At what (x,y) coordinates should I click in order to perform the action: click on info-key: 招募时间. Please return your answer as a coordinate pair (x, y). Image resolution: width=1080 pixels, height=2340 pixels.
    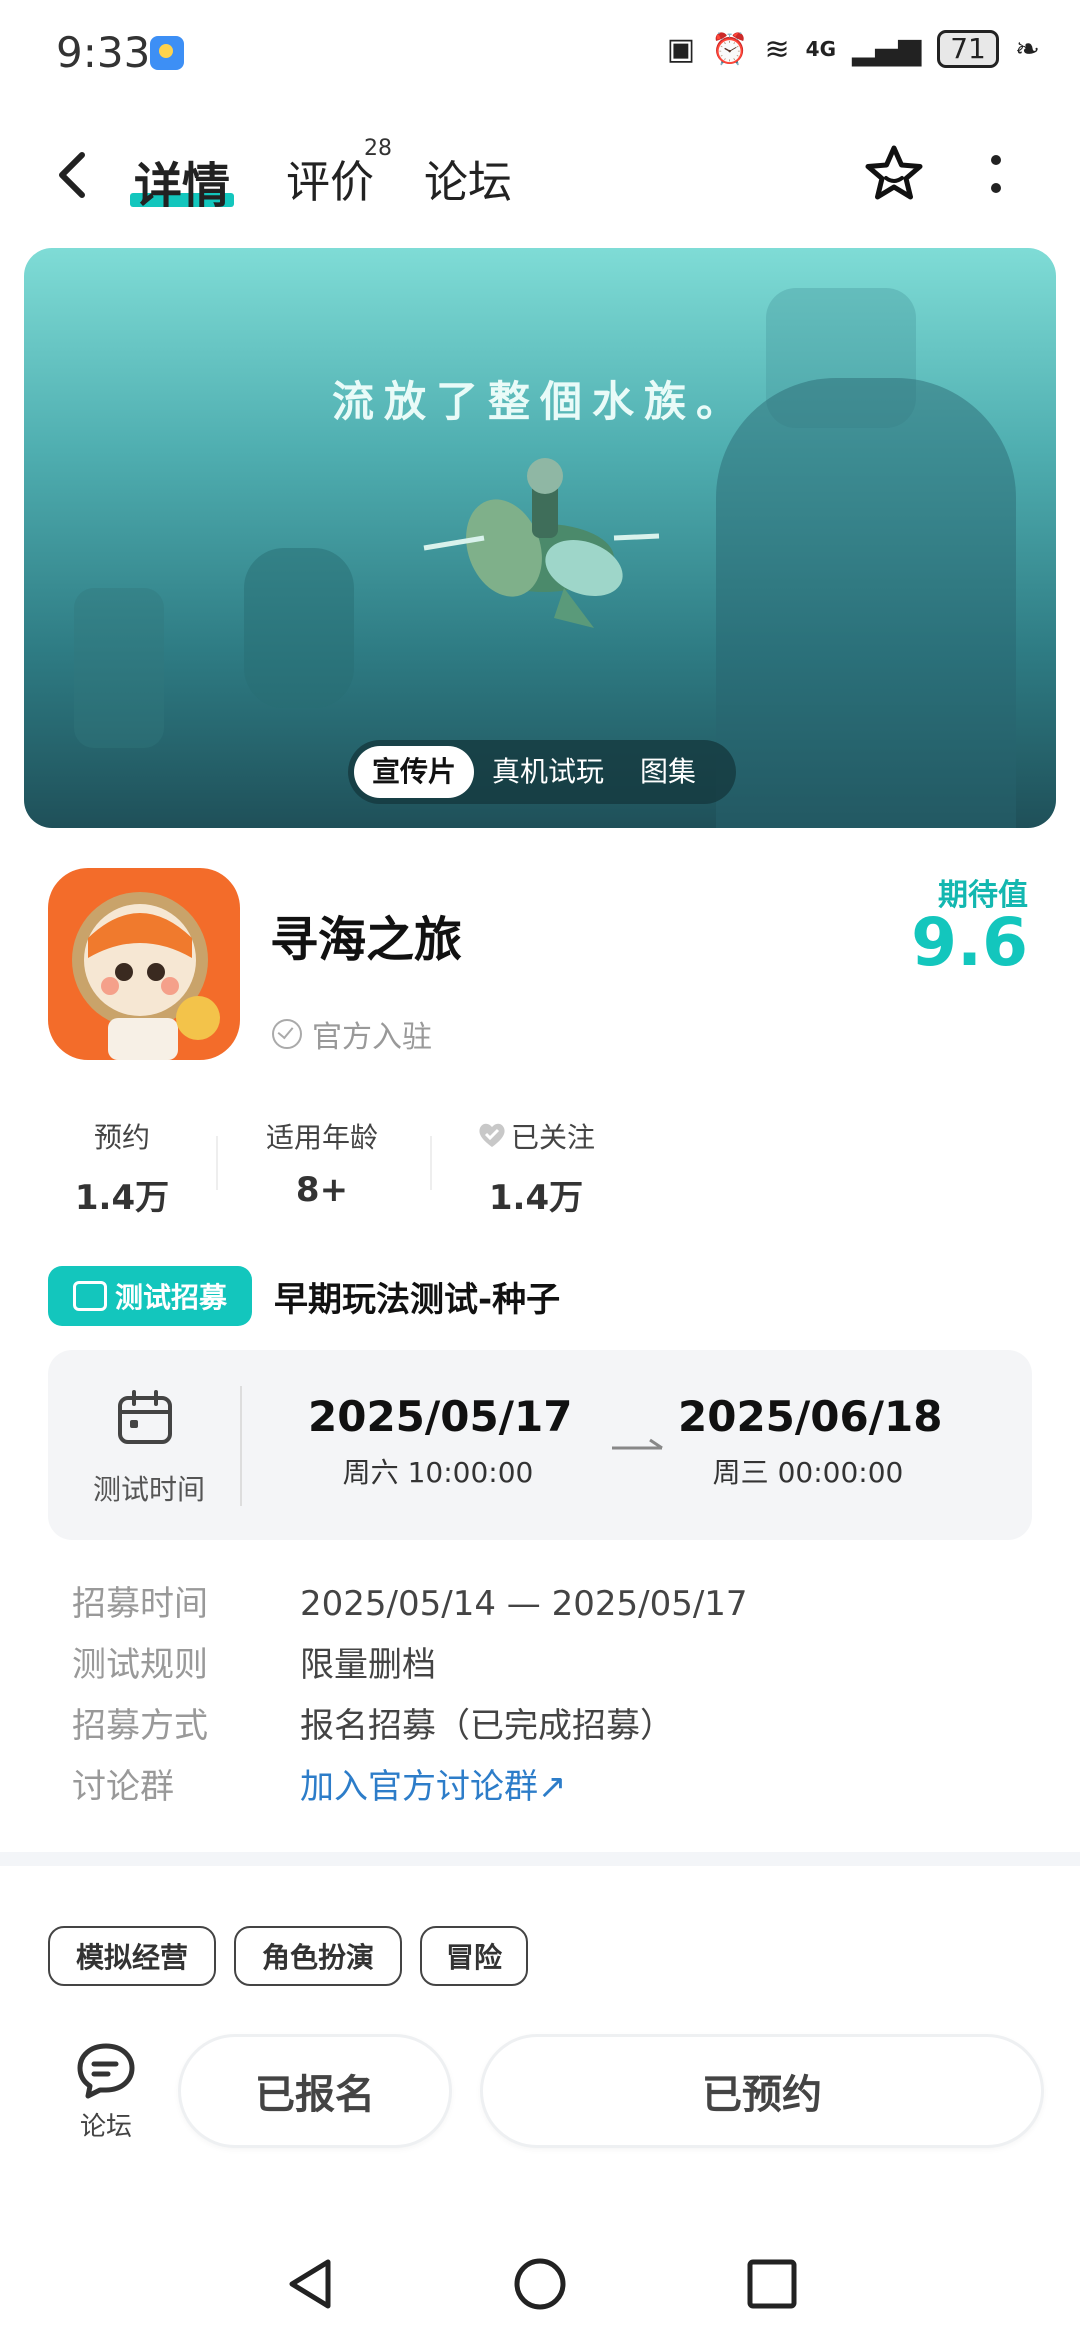
    Looking at the image, I should click on (140, 1604).